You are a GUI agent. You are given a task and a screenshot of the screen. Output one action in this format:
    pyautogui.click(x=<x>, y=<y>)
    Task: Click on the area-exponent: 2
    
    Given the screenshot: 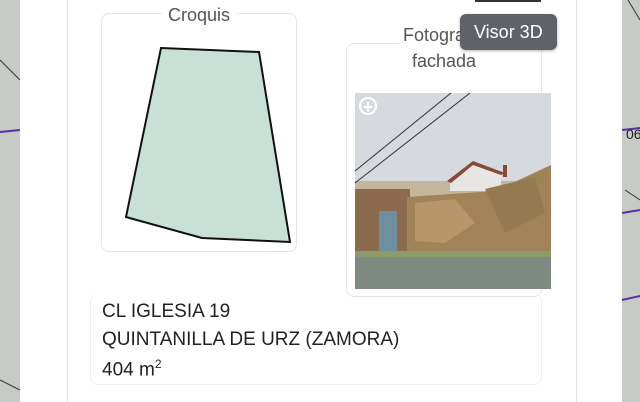 What is the action you would take?
    pyautogui.click(x=158, y=364)
    